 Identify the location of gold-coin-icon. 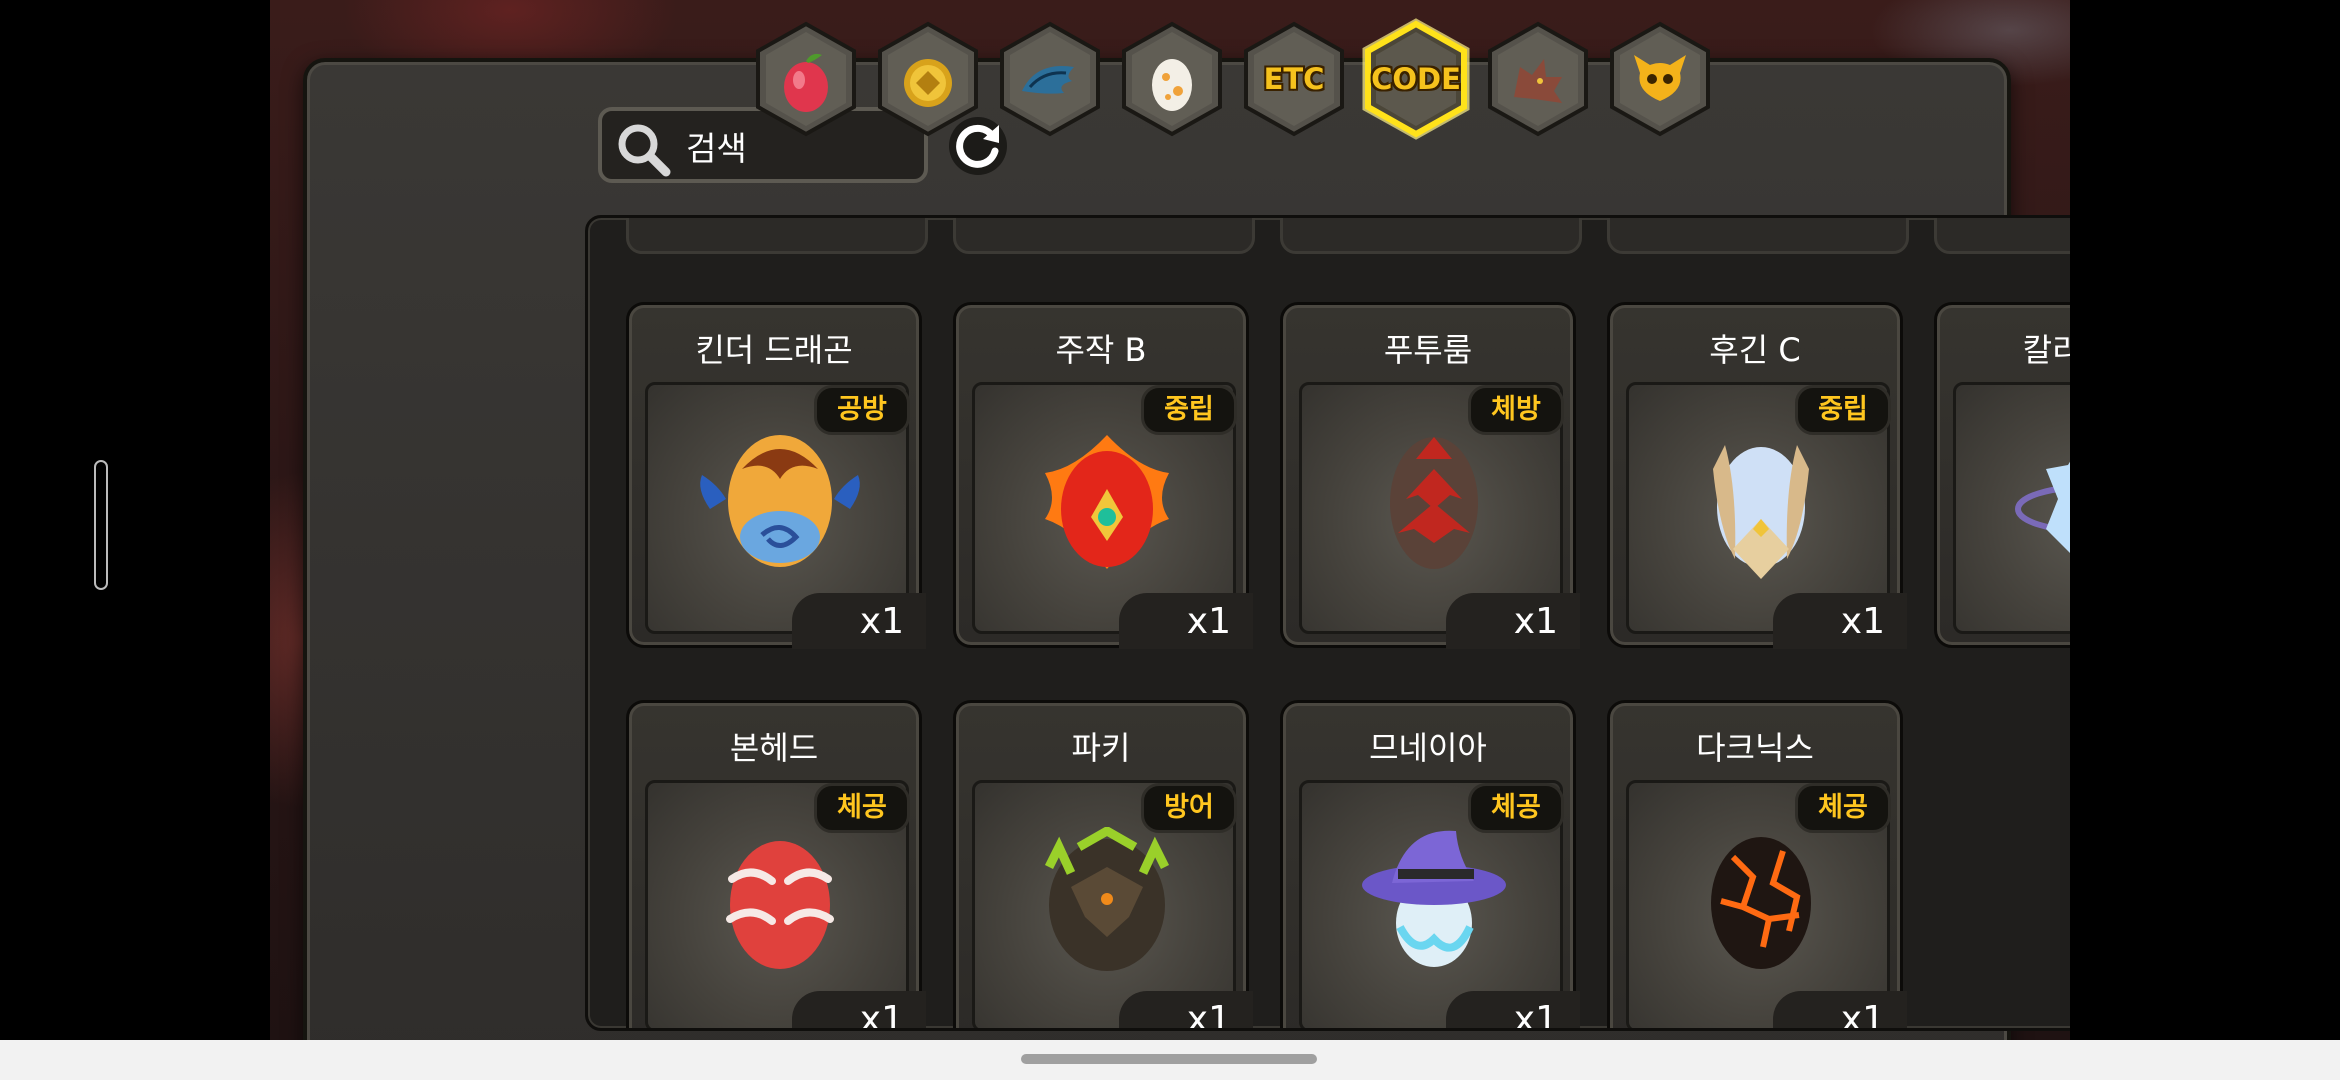
(928, 83).